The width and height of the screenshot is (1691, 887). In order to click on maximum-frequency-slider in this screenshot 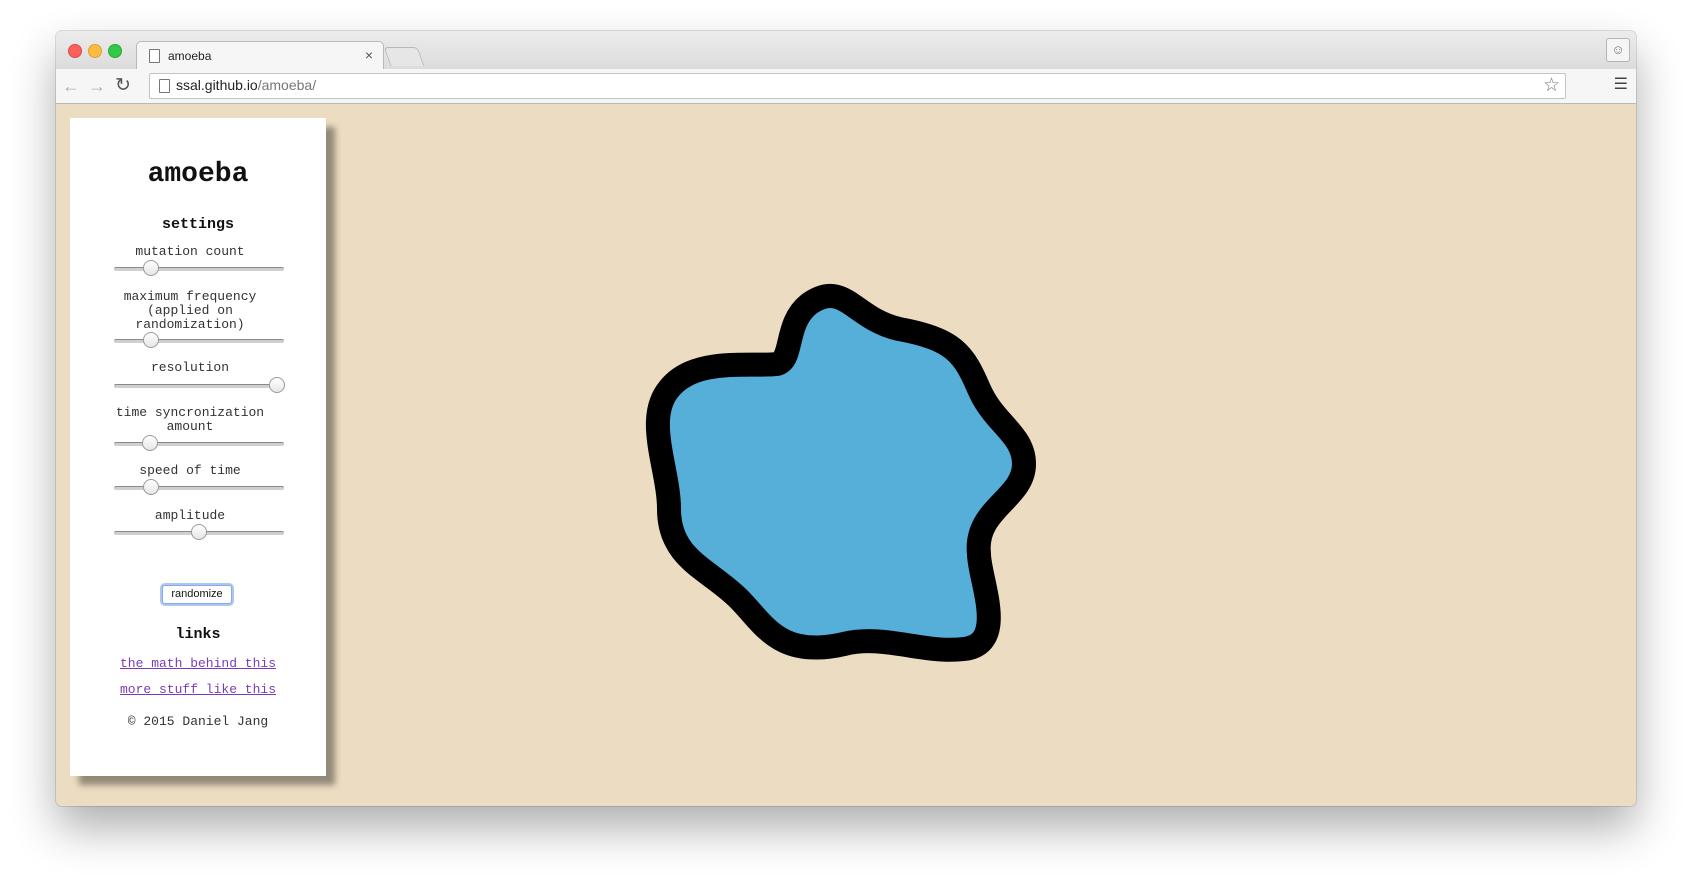, I will do `click(199, 340)`.